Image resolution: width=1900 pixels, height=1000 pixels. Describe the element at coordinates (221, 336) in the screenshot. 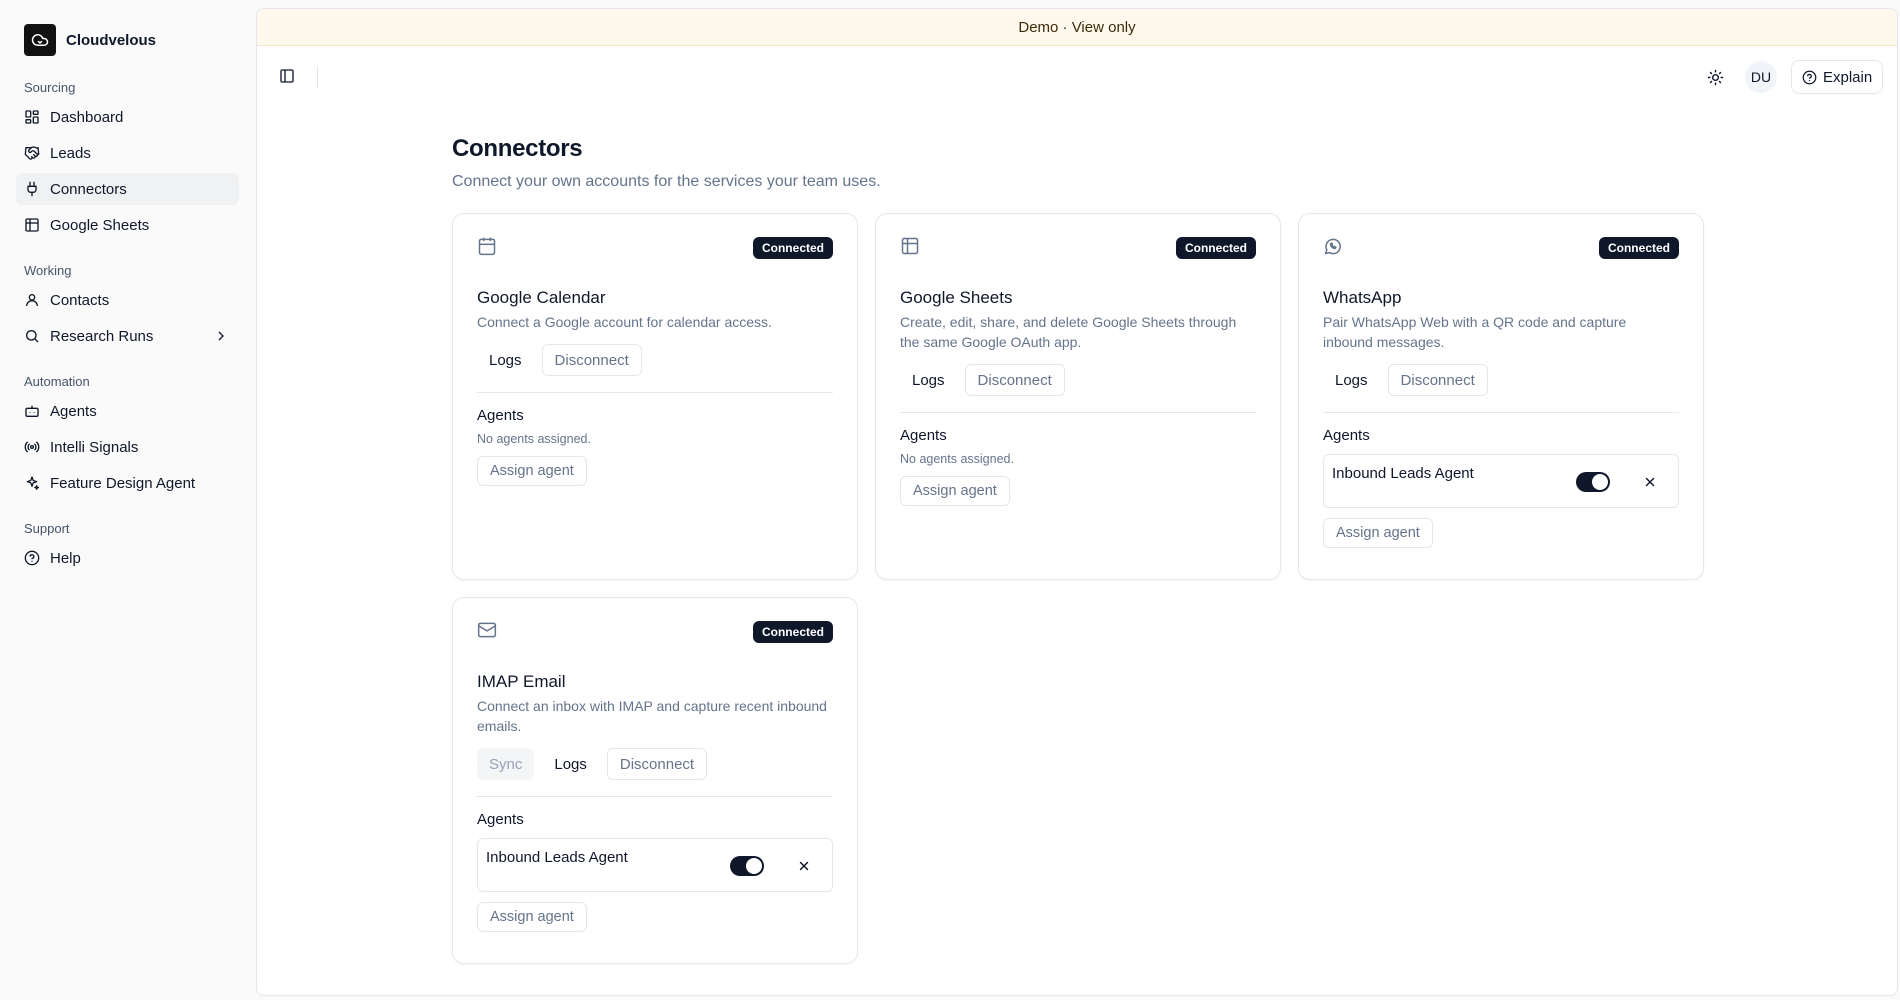

I see `chevron-right-icon` at that location.